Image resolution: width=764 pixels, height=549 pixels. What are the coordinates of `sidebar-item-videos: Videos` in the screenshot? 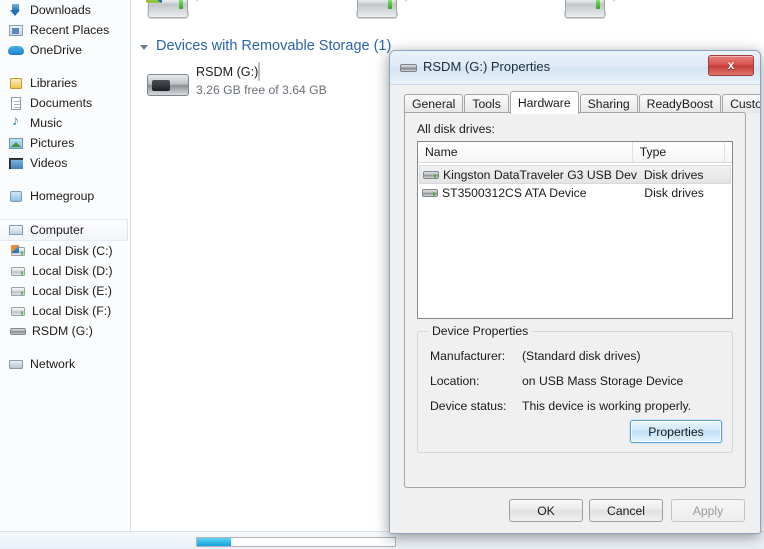 It's located at (65, 163).